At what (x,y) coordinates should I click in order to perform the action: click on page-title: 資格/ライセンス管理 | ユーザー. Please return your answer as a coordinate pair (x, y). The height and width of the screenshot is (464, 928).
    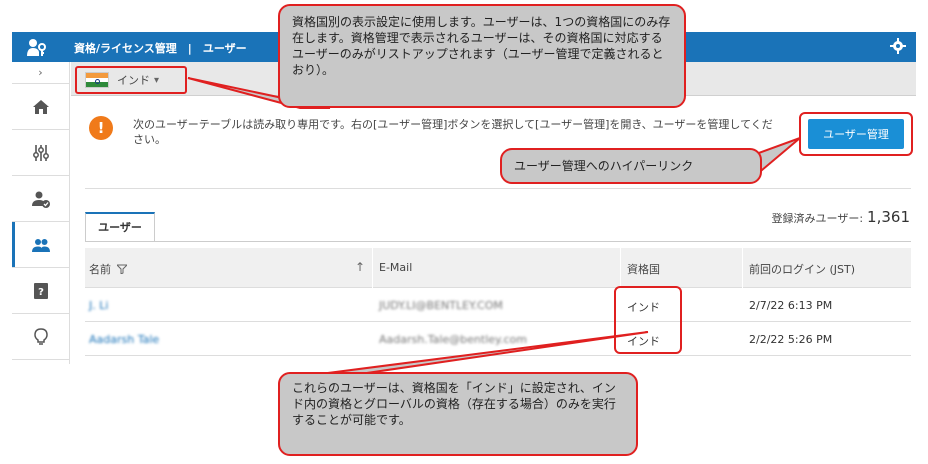
    Looking at the image, I should click on (160, 48).